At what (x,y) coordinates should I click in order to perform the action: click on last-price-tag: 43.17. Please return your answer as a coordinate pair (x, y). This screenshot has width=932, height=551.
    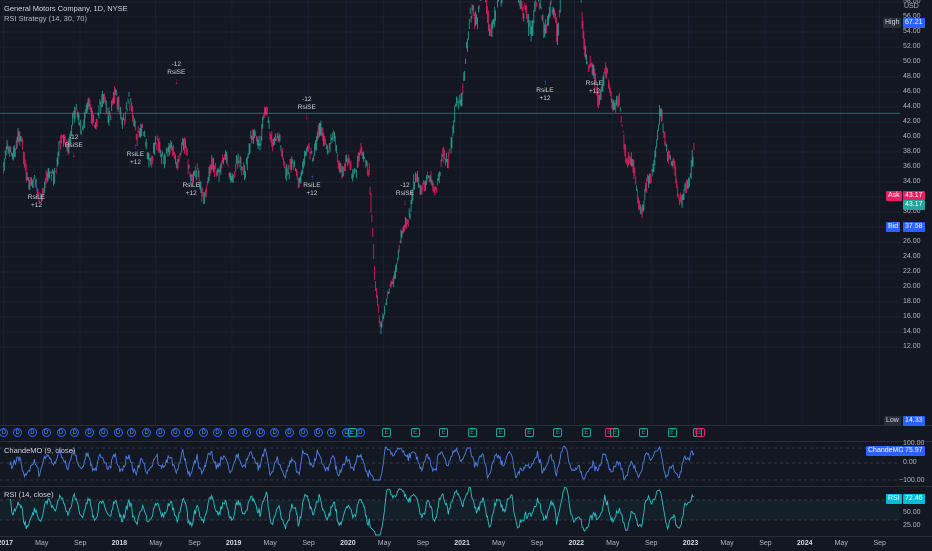
    Looking at the image, I should click on (914, 205).